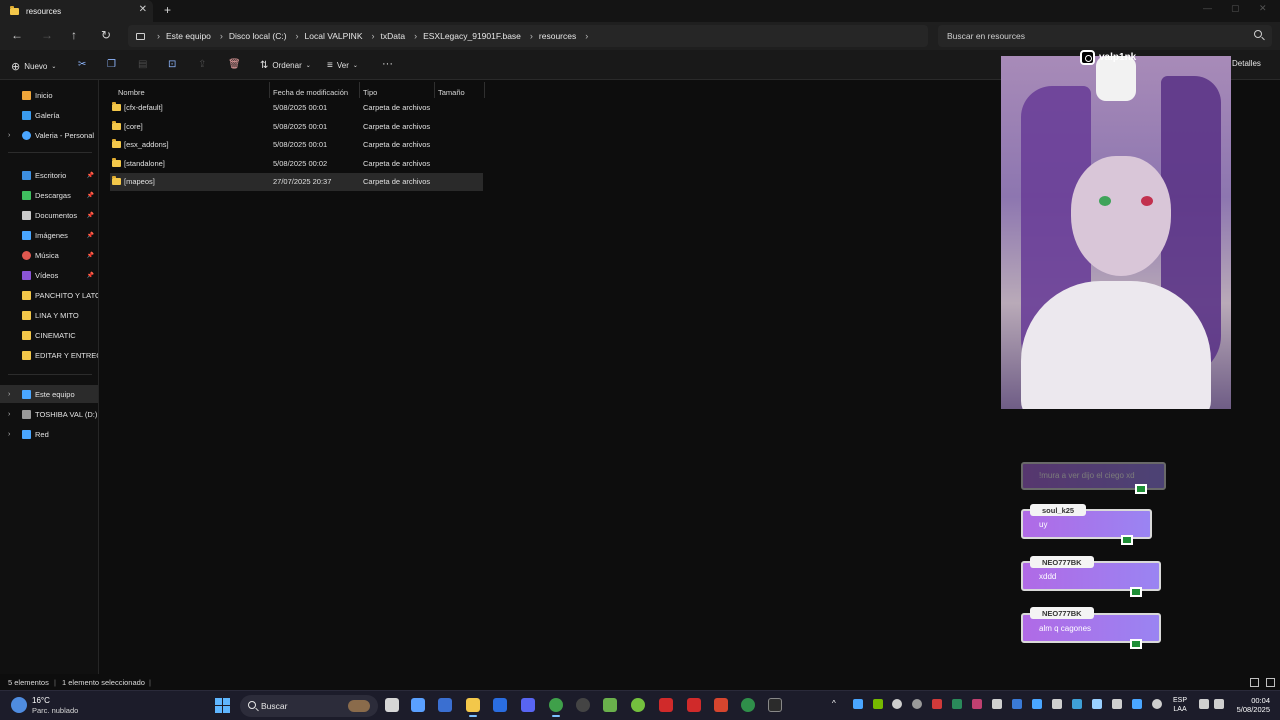 This screenshot has height=720, width=1280. I want to click on breadcrumb-item: ESXLegacy_91901F.base, so click(472, 36).